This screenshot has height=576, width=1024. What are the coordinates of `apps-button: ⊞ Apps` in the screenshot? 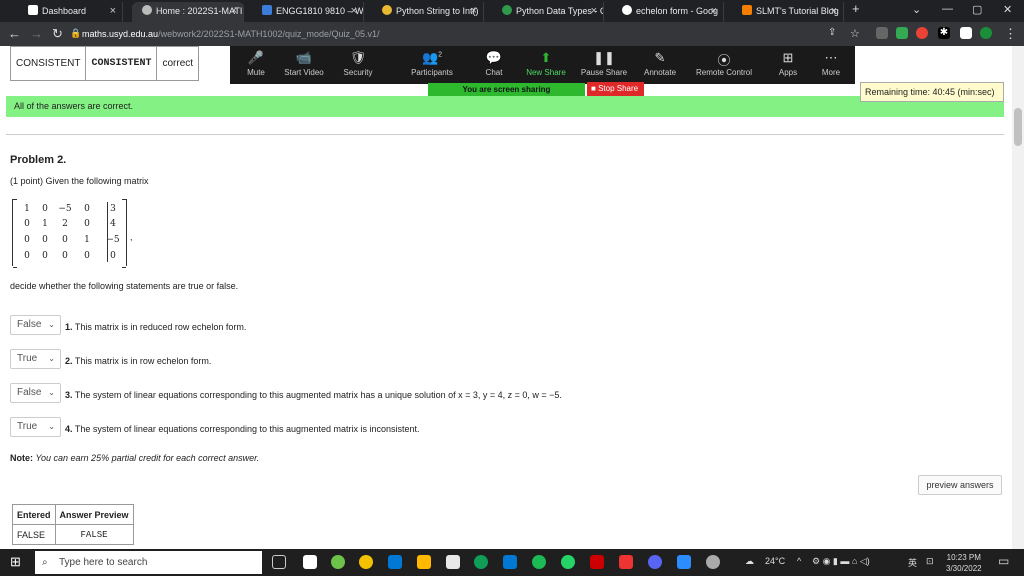 It's located at (788, 65).